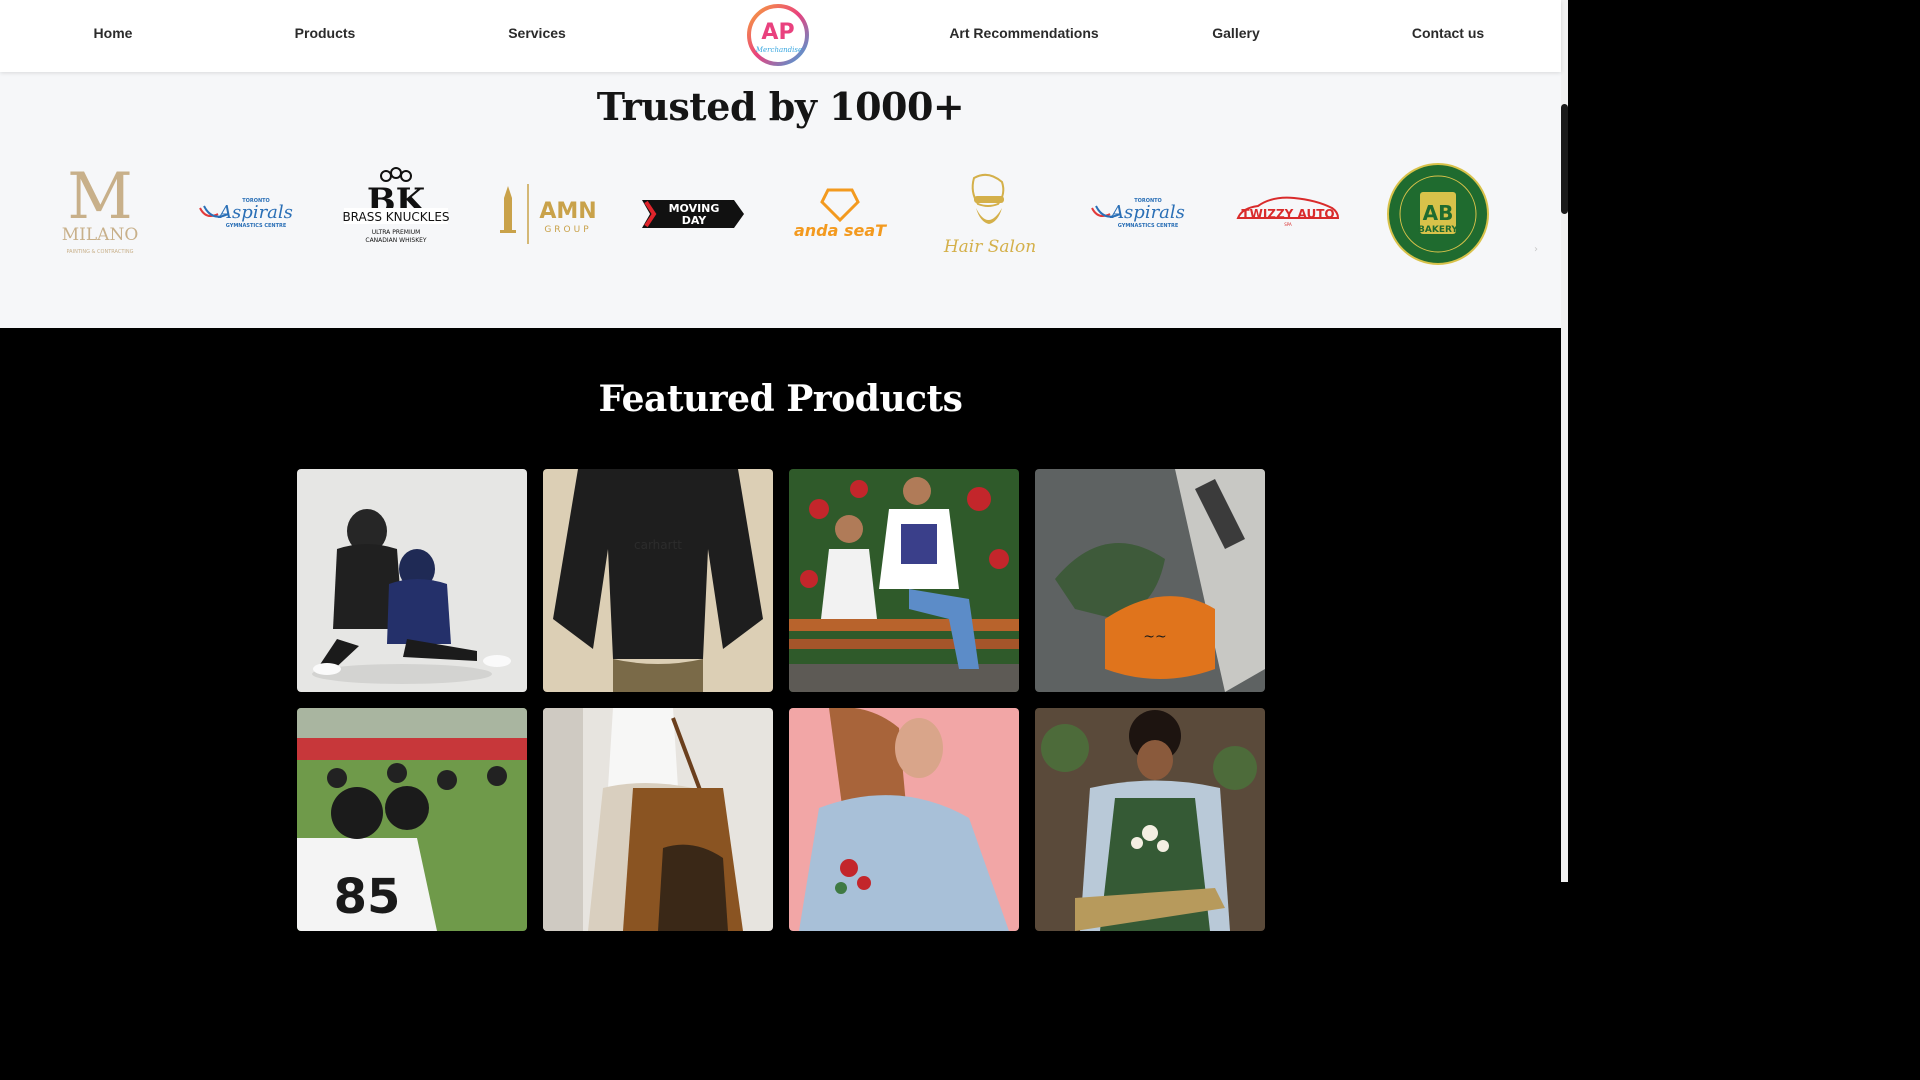 Image resolution: width=1920 pixels, height=1080 pixels. What do you see at coordinates (567, 211) in the screenshot?
I see `svg-text: AMN` at bounding box center [567, 211].